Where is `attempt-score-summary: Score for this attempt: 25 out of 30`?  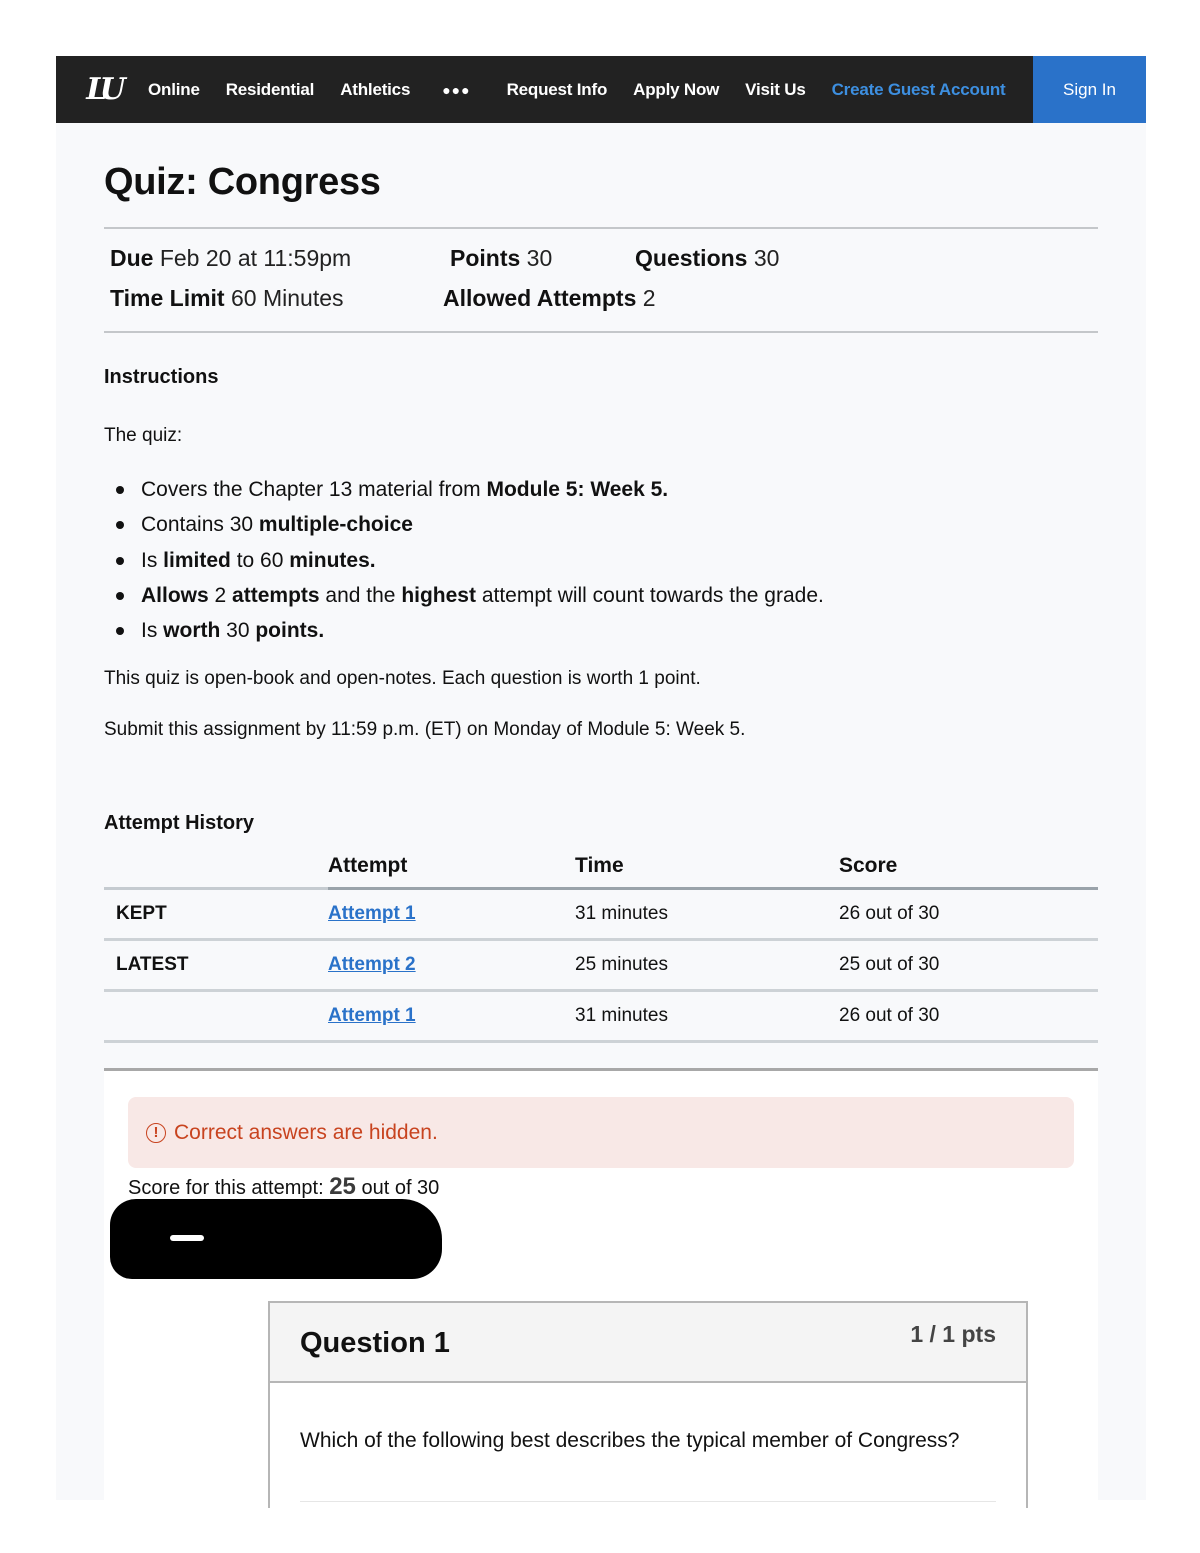 attempt-score-summary: Score for this attempt: 25 out of 30 is located at coordinates (283, 1187).